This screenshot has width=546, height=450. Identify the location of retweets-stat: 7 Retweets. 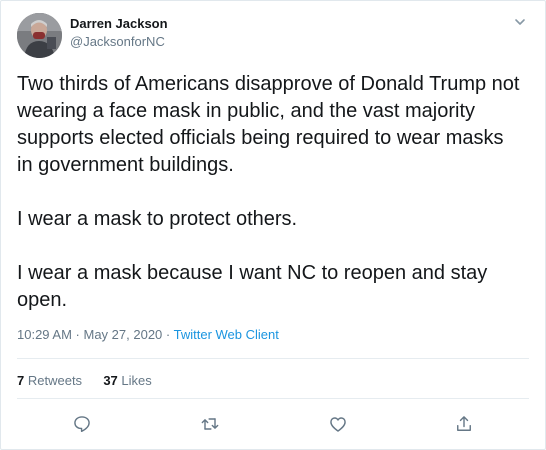
(49, 380).